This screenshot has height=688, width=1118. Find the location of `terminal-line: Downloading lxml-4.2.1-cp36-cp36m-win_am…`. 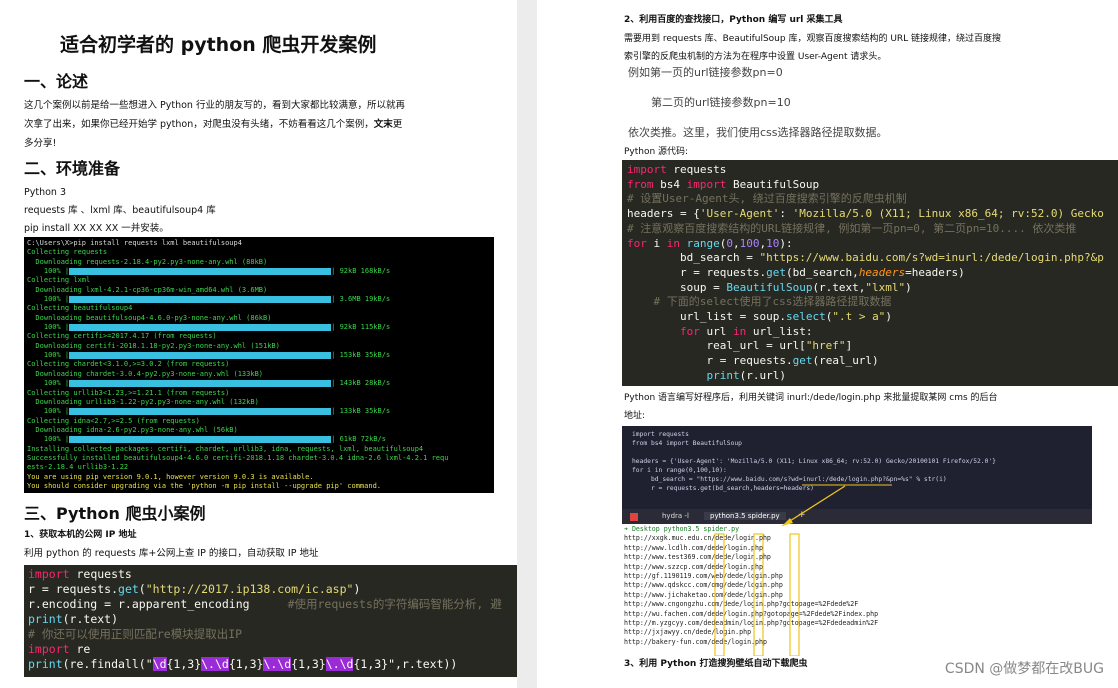

terminal-line: Downloading lxml-4.2.1-cp36-cp36m-win_am… is located at coordinates (147, 289).